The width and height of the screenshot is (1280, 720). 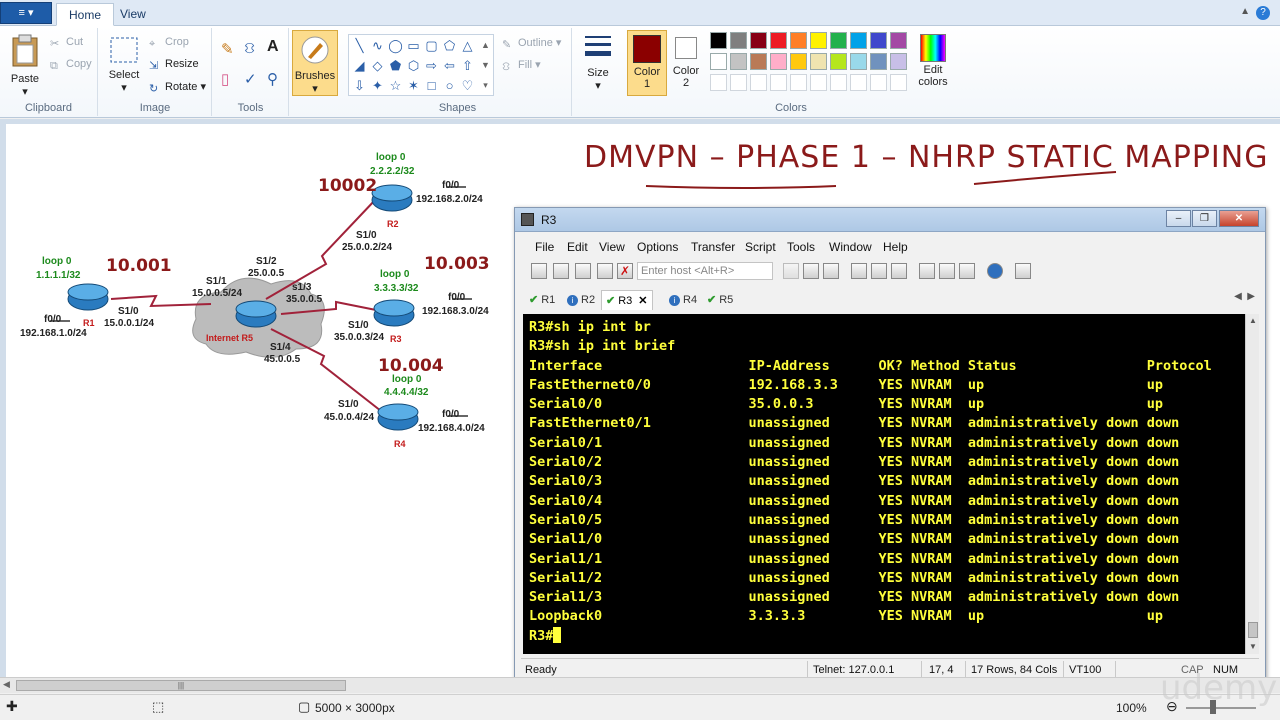 What do you see at coordinates (413, 85) in the screenshot?
I see `six-point-star-shape-icon: ✶` at bounding box center [413, 85].